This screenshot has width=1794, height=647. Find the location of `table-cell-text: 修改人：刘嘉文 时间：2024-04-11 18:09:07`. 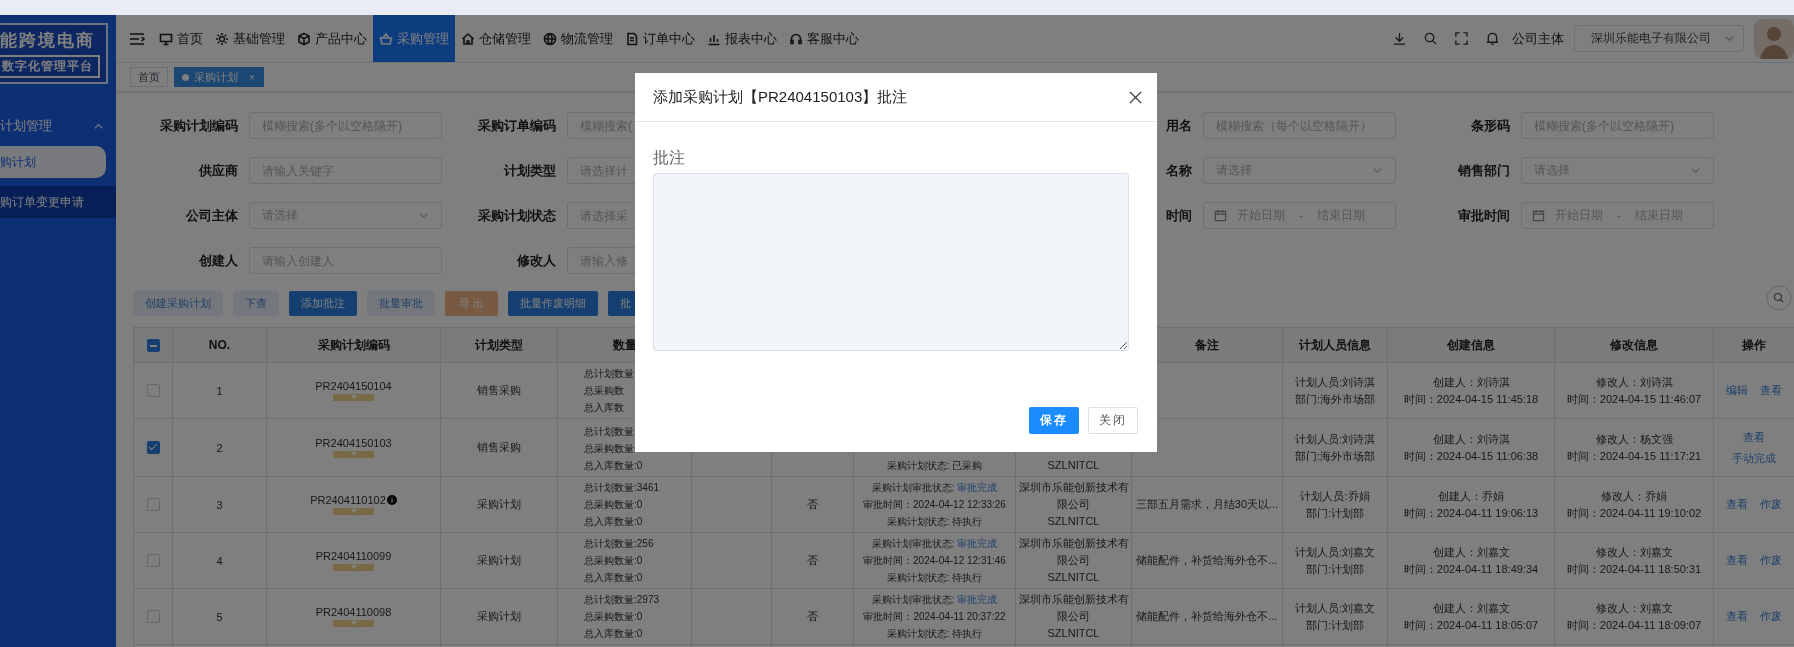

table-cell-text: 修改人：刘嘉文 时间：2024-04-11 18:09:07 is located at coordinates (1634, 616).